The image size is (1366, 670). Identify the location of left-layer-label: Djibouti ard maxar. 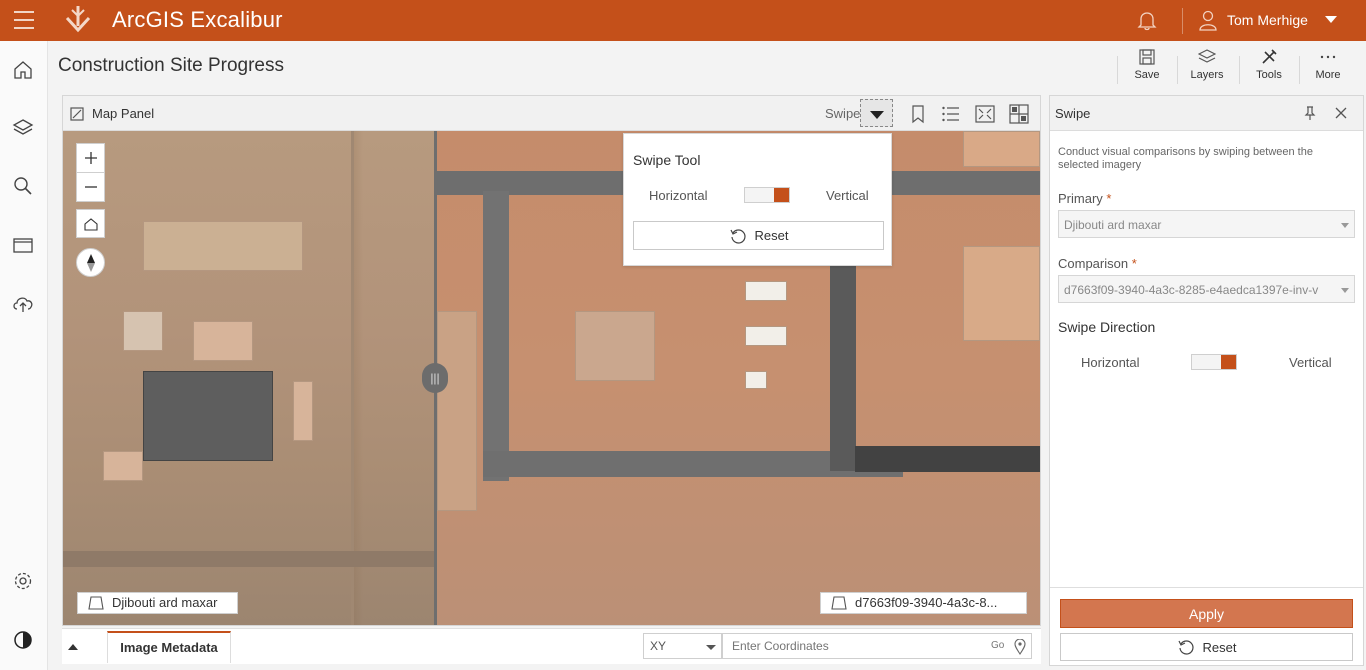
(157, 603).